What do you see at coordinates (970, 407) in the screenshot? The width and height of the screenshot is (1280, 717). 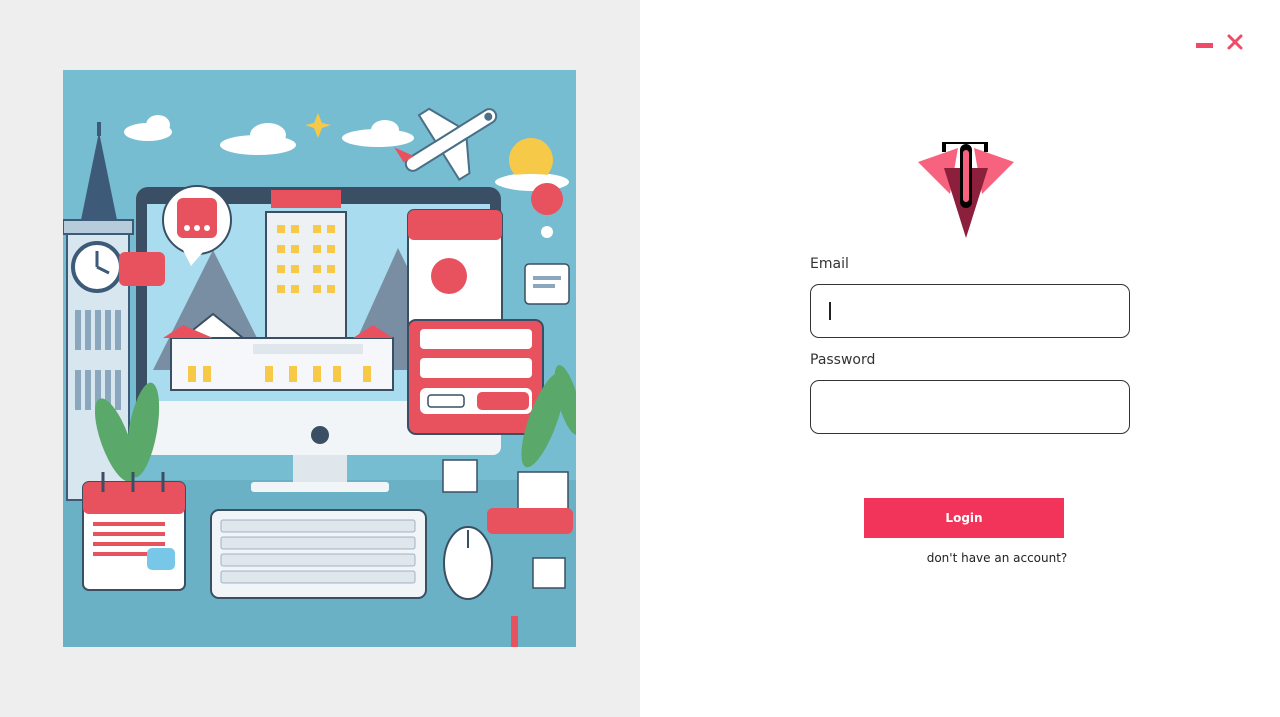 I see `password-field` at bounding box center [970, 407].